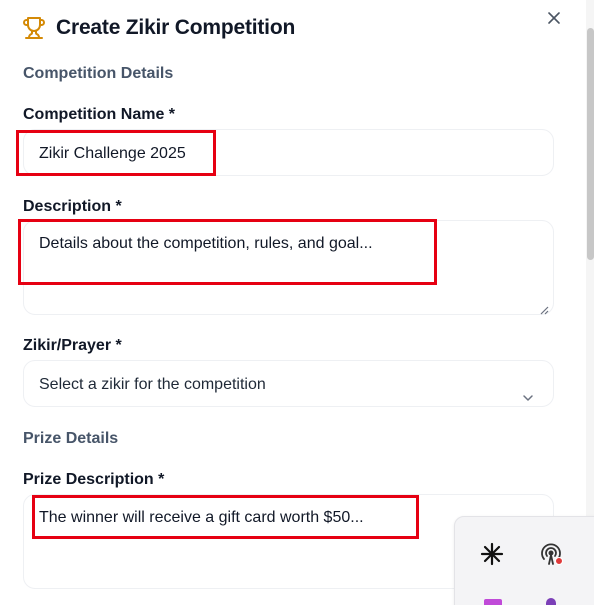 Image resolution: width=594 pixels, height=605 pixels. Describe the element at coordinates (72, 206) in the screenshot. I see `description-label: Description *` at that location.